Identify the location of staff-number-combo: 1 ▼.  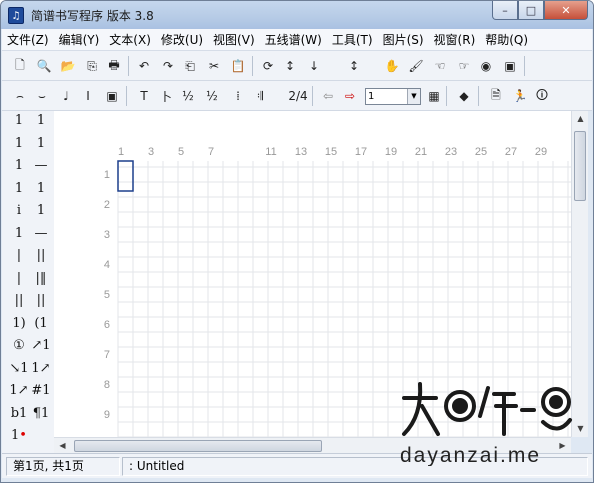
(393, 96).